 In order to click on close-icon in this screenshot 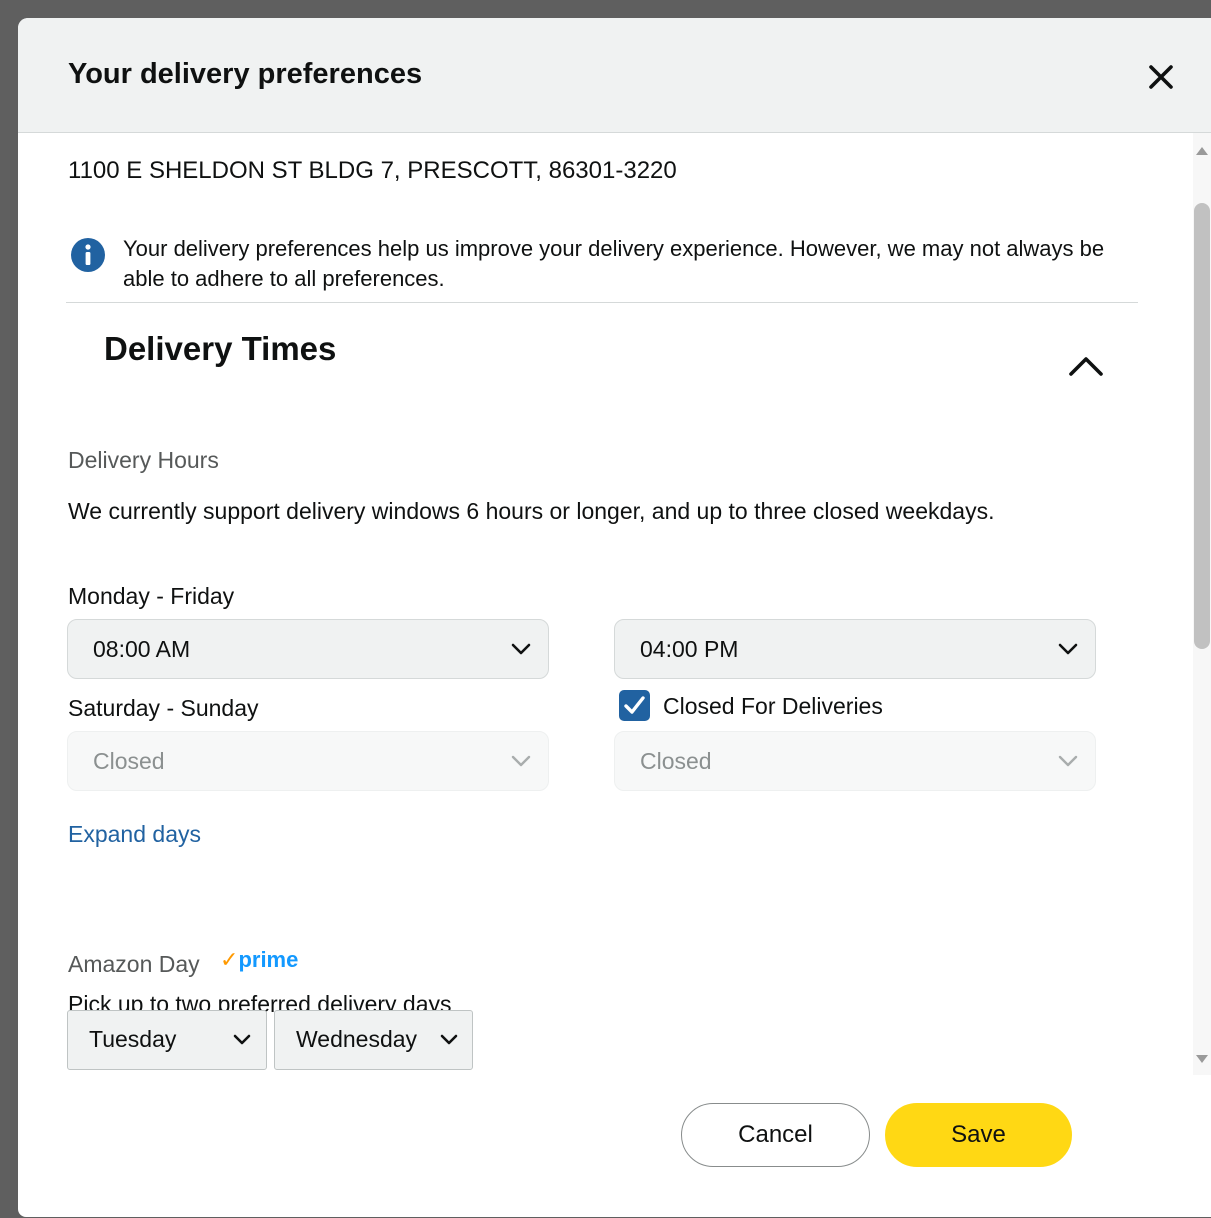, I will do `click(1161, 77)`.